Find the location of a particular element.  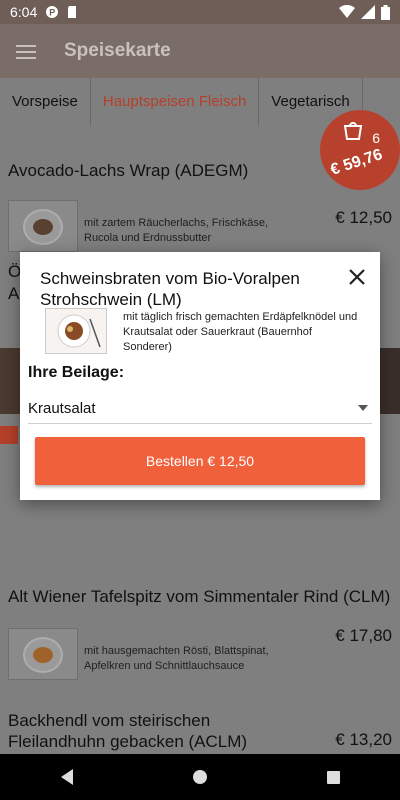

item-price: € 17,80 is located at coordinates (363, 635).